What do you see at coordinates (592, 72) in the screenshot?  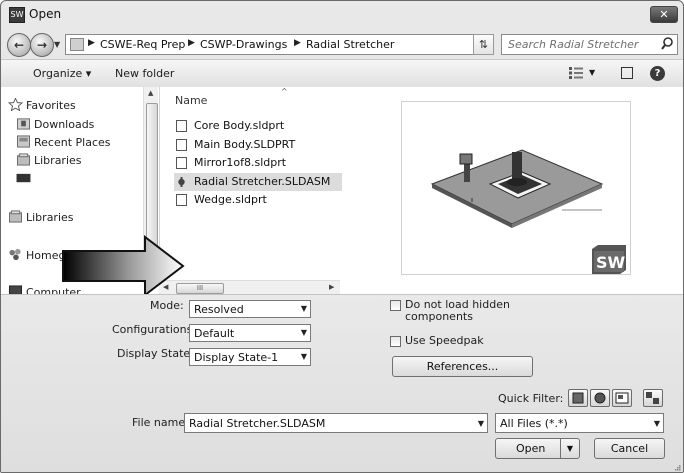 I see `view-dropdown-icon: ▼` at bounding box center [592, 72].